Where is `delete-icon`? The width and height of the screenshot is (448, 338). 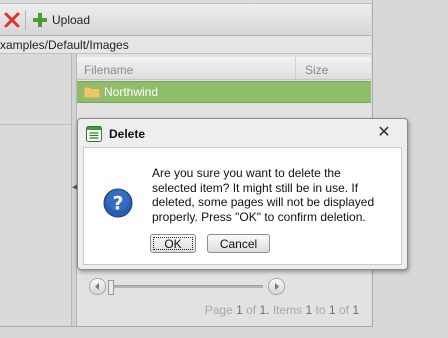
delete-icon is located at coordinates (12, 20).